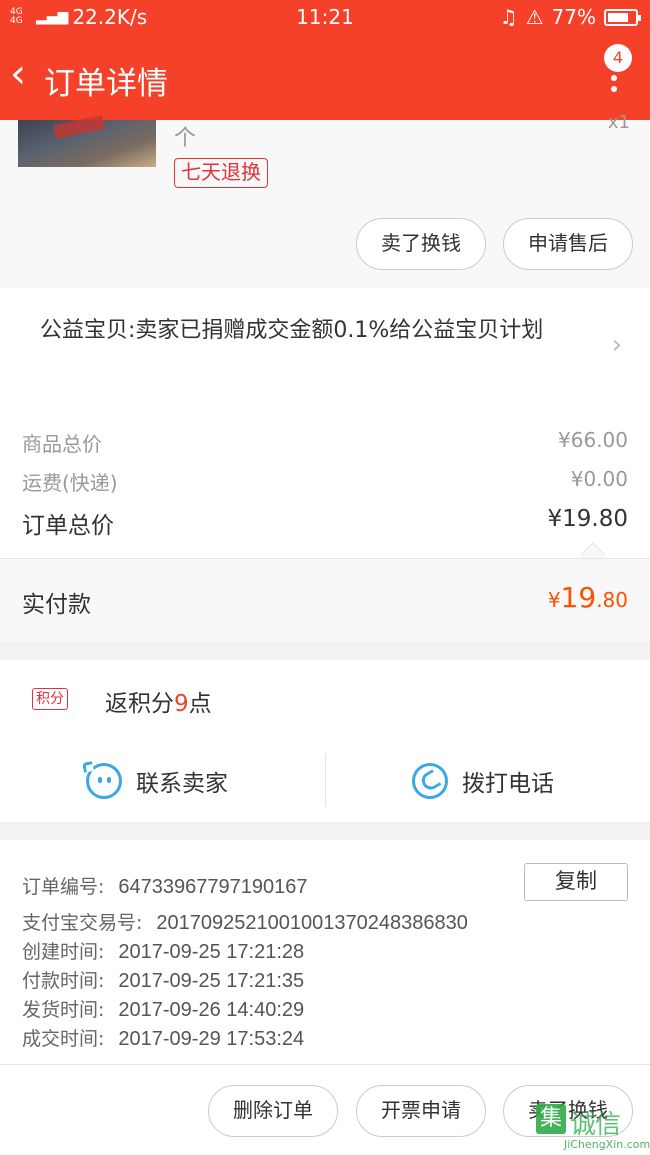 The height and width of the screenshot is (1155, 650). I want to click on contact-seller-label: 联系卖家, so click(182, 784).